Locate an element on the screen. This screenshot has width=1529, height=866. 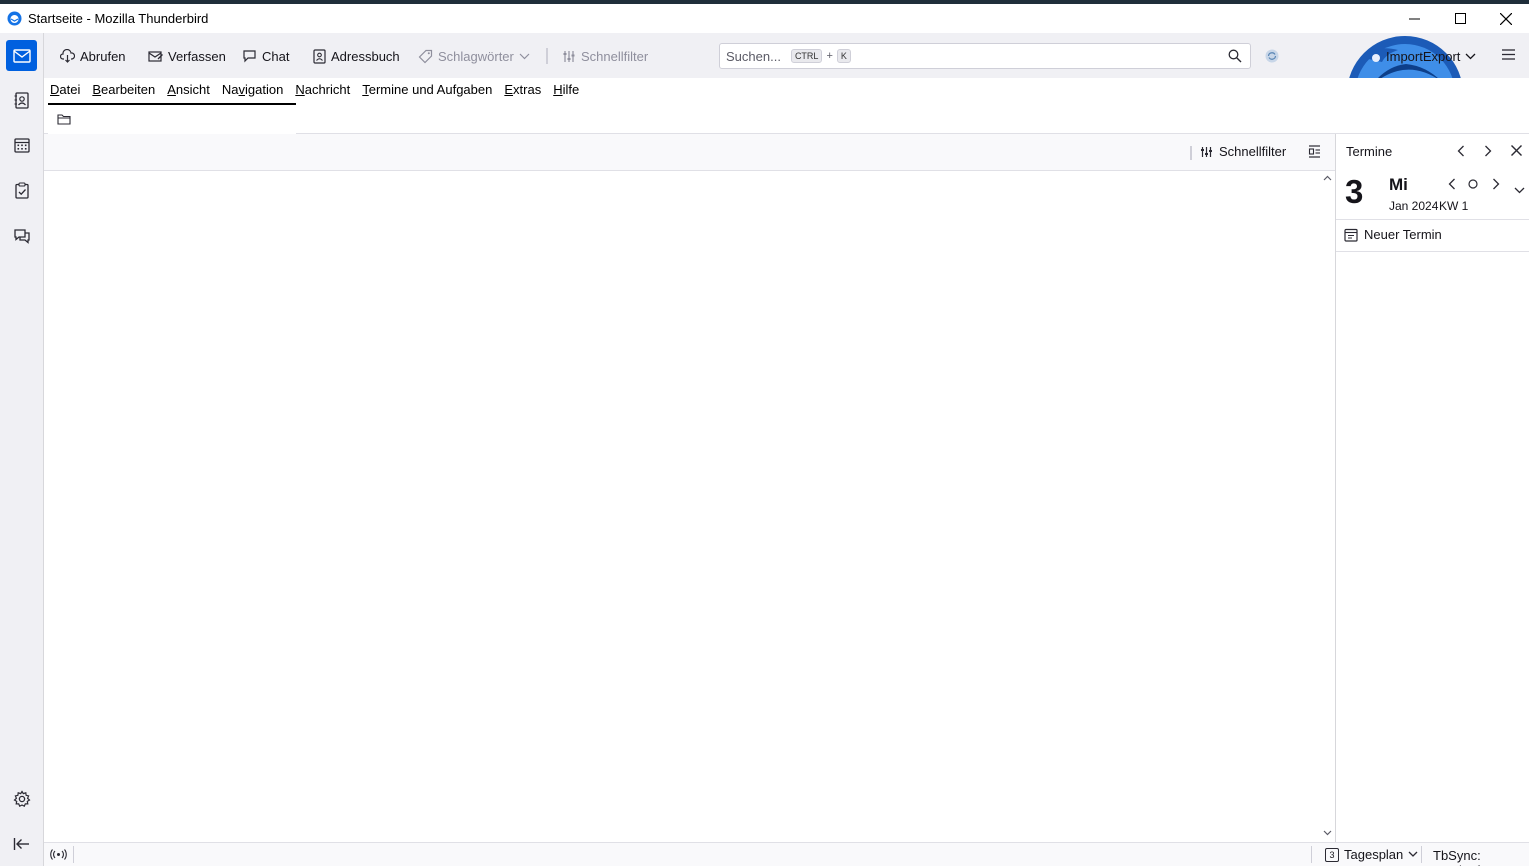
today-pane-toggle: 3 Tagesplan is located at coordinates (1371, 854).